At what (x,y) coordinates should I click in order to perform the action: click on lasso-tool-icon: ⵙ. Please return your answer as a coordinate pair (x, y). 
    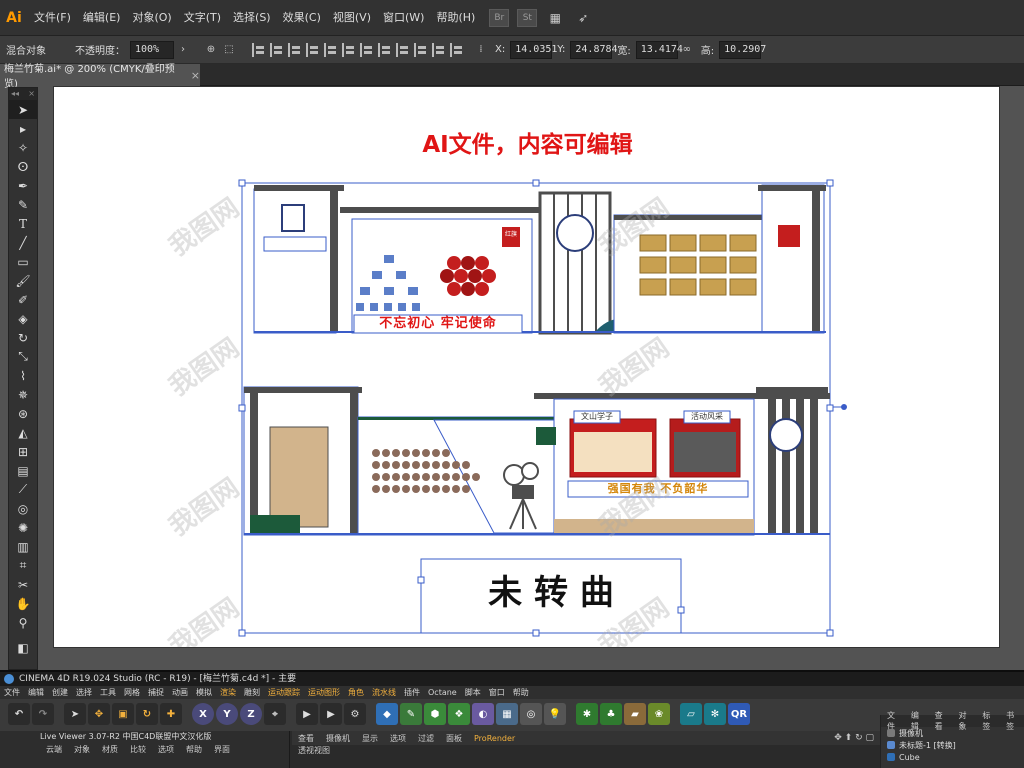
    Looking at the image, I should click on (23, 166).